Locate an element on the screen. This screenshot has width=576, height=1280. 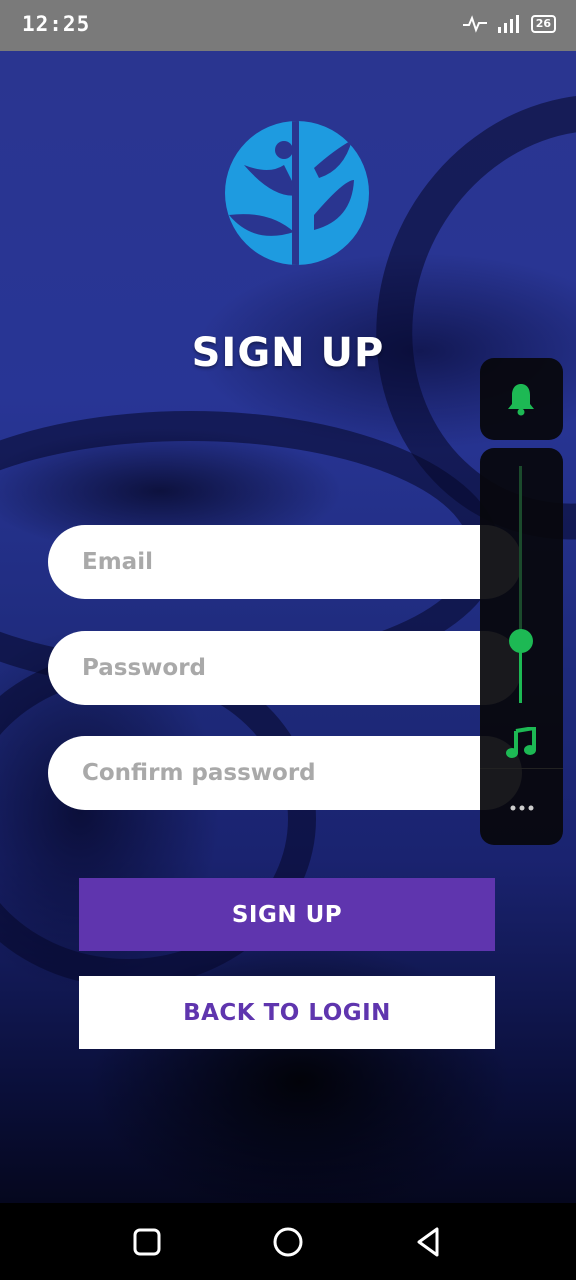
confirm-password-field is located at coordinates (301, 773).